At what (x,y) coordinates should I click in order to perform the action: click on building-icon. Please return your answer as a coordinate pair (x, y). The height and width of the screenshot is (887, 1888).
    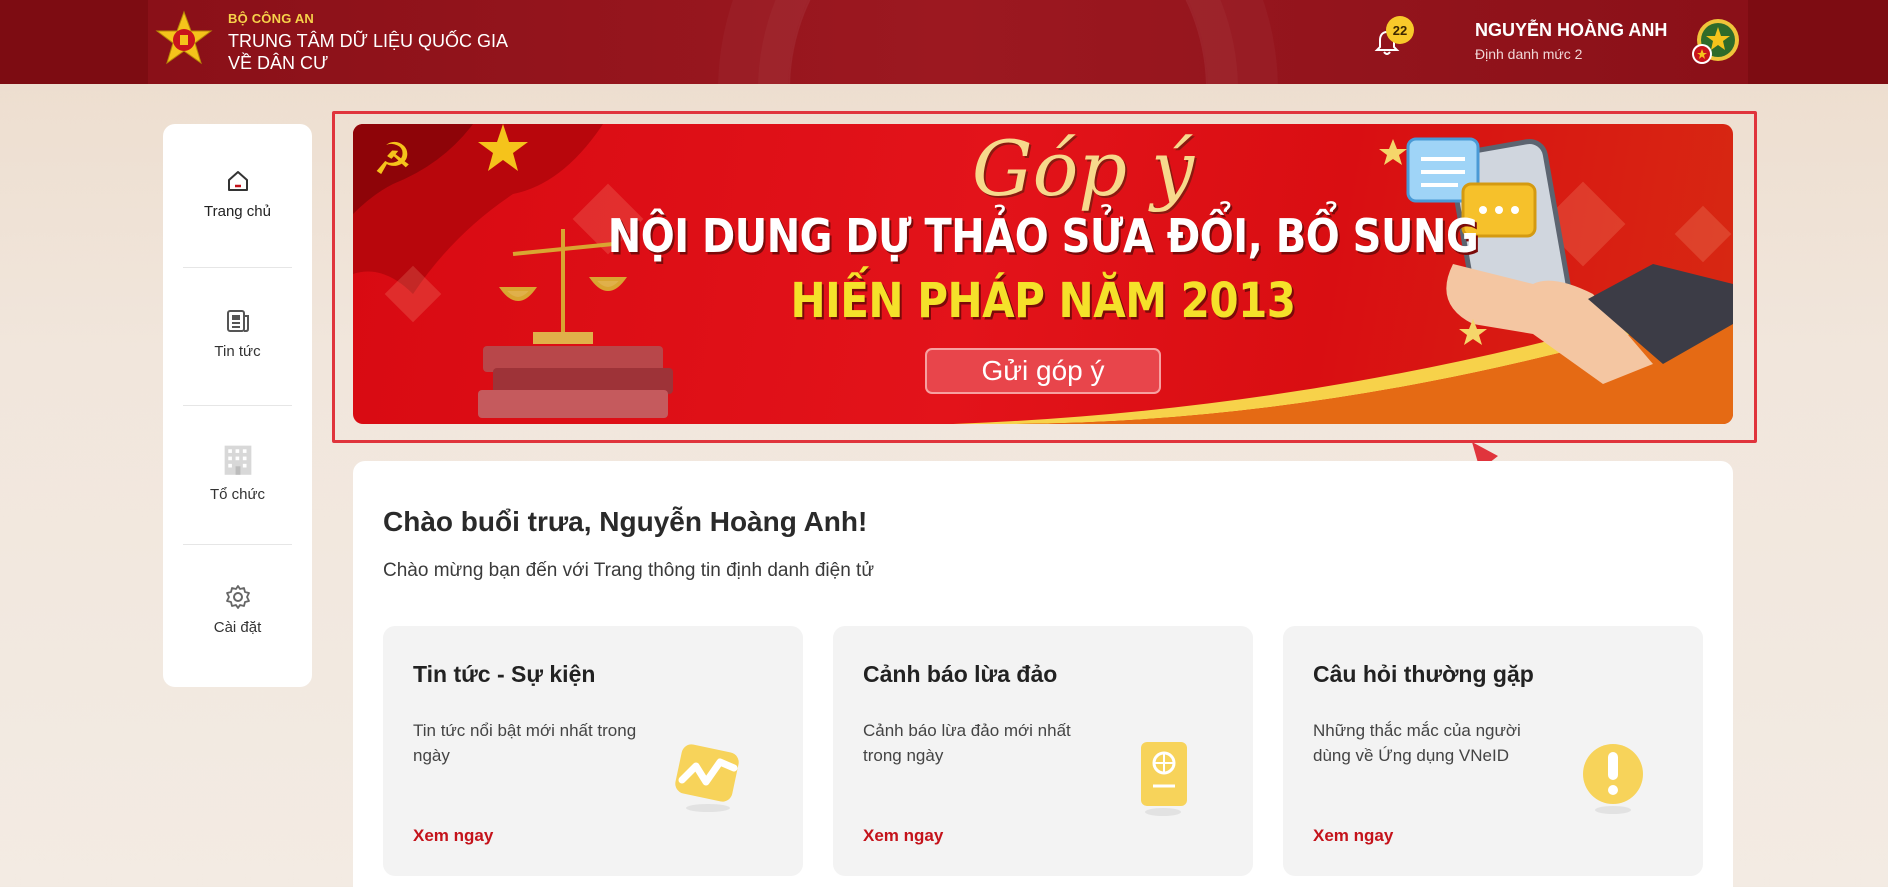
    Looking at the image, I should click on (237, 460).